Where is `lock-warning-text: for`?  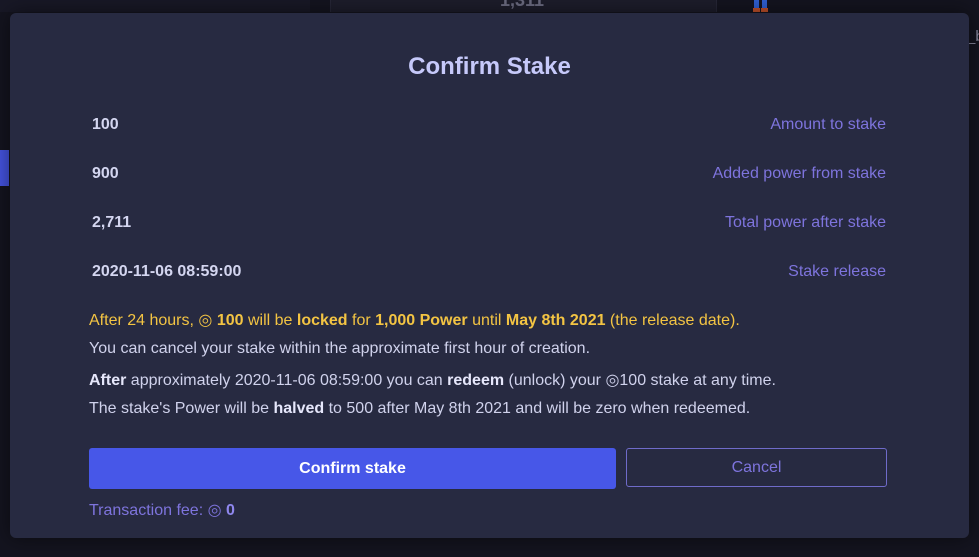
lock-warning-text: for is located at coordinates (361, 320).